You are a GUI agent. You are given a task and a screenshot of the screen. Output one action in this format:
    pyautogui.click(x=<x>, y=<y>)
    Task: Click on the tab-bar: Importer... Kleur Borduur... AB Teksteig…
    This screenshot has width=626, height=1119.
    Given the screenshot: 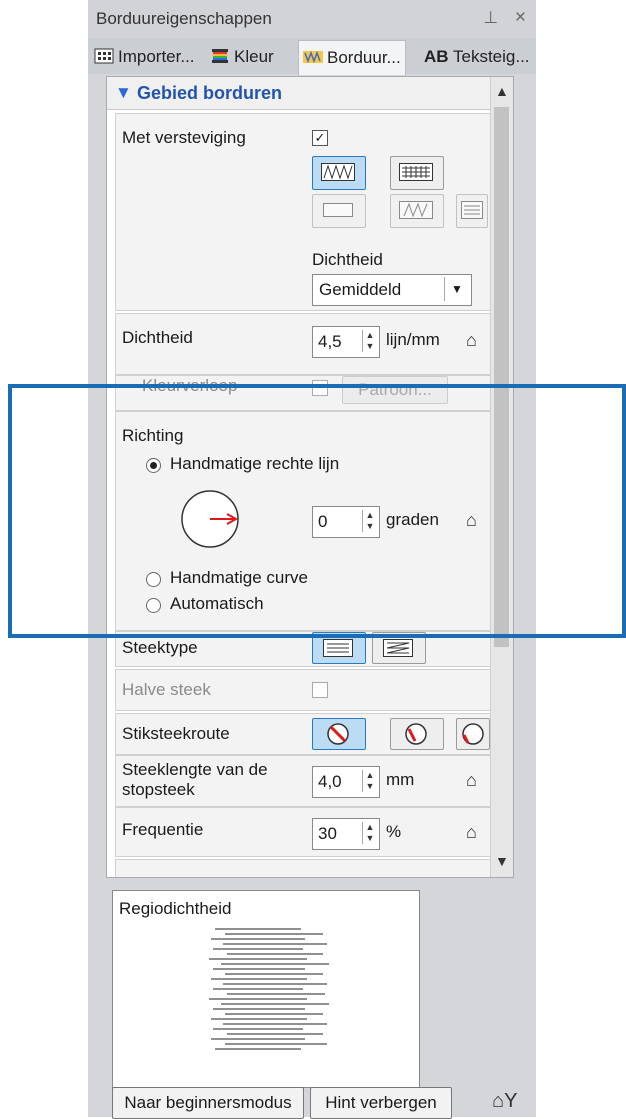 What is the action you would take?
    pyautogui.click(x=312, y=56)
    